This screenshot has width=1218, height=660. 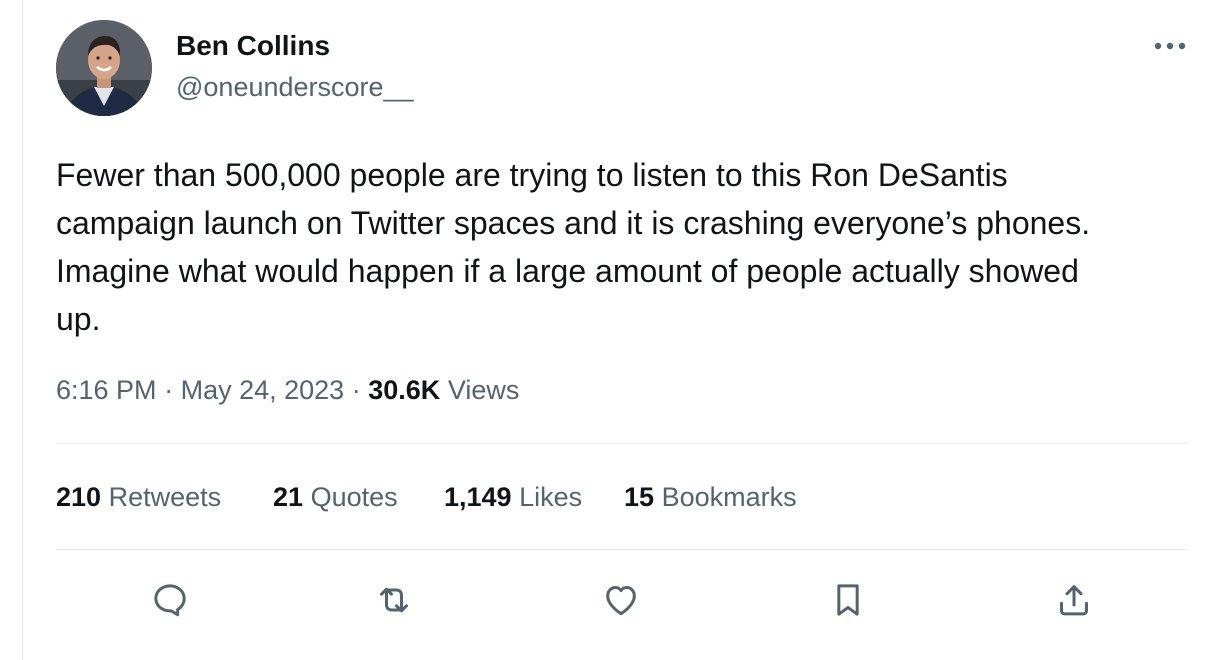 I want to click on left-border, so click(x=22, y=330).